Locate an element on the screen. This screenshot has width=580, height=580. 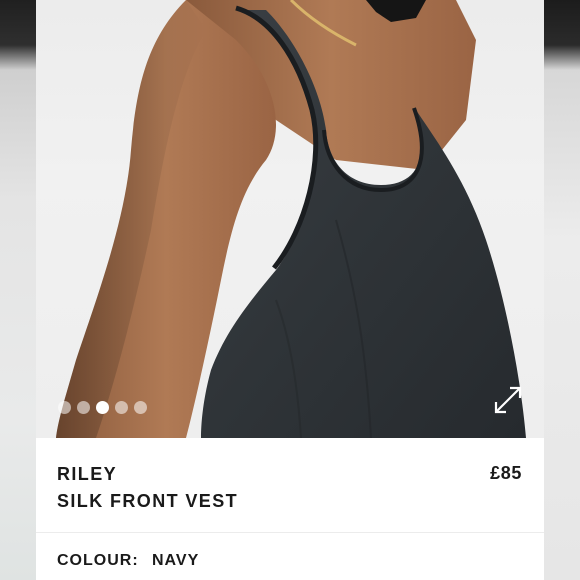
product-title: SILK FRONT VEST is located at coordinates (148, 501).